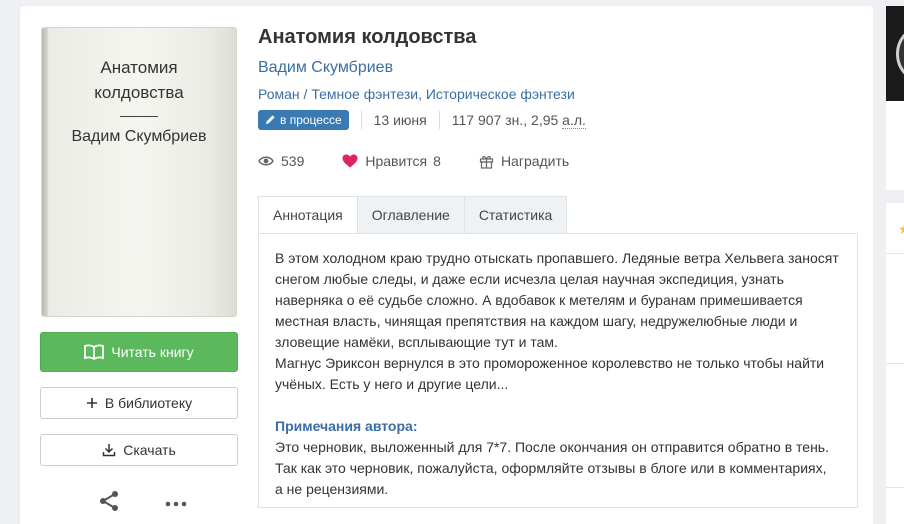  Describe the element at coordinates (139, 80) in the screenshot. I see `cover-title: Анатомия колдовства` at that location.